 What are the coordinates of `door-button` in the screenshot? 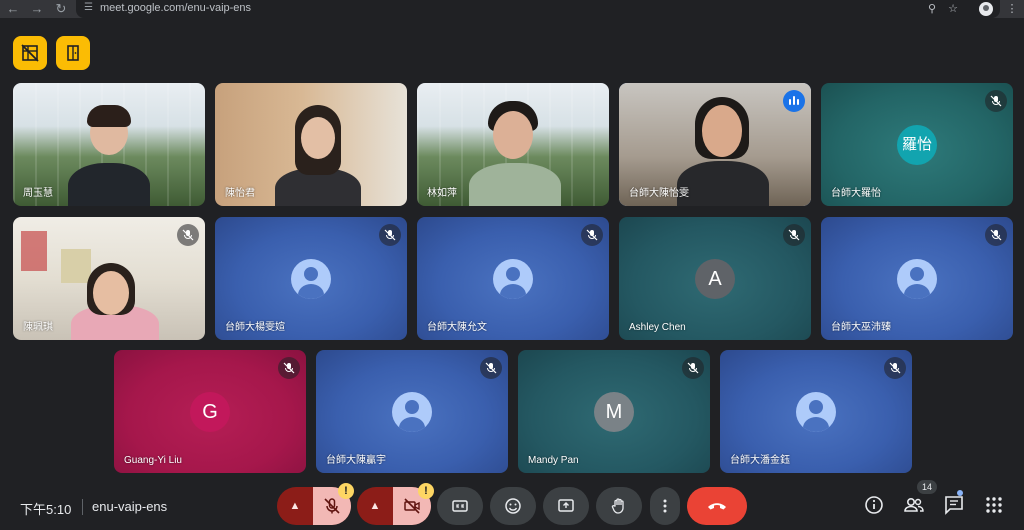 It's located at (73, 53).